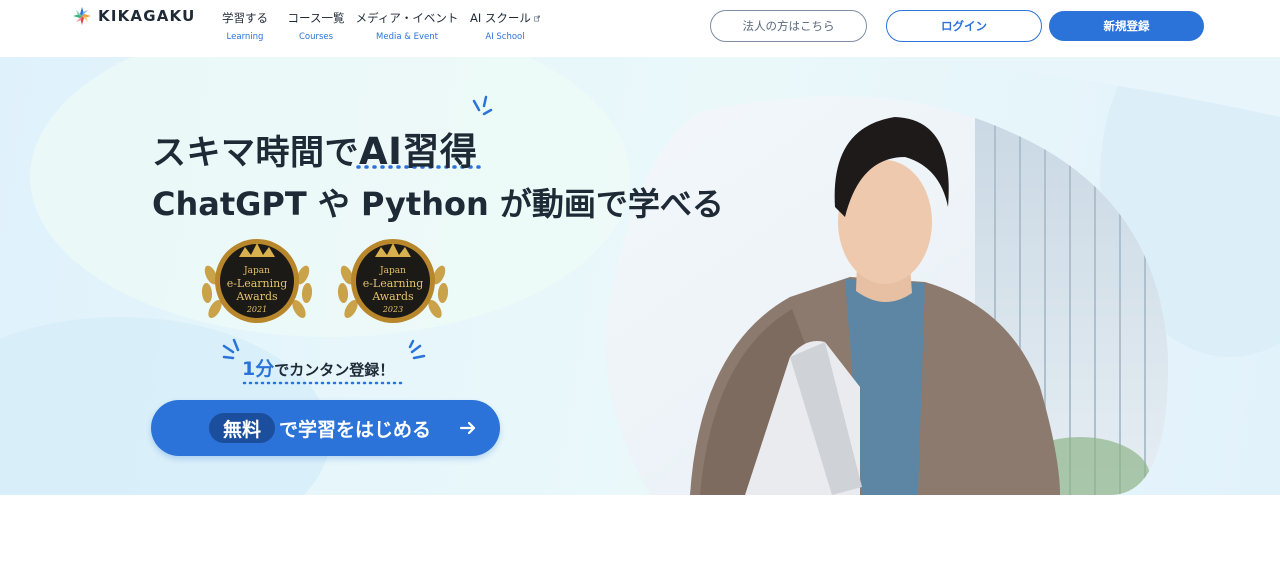 The height and width of the screenshot is (585, 1280). What do you see at coordinates (500, 18) in the screenshot?
I see `nav-item-label: AI スクール` at bounding box center [500, 18].